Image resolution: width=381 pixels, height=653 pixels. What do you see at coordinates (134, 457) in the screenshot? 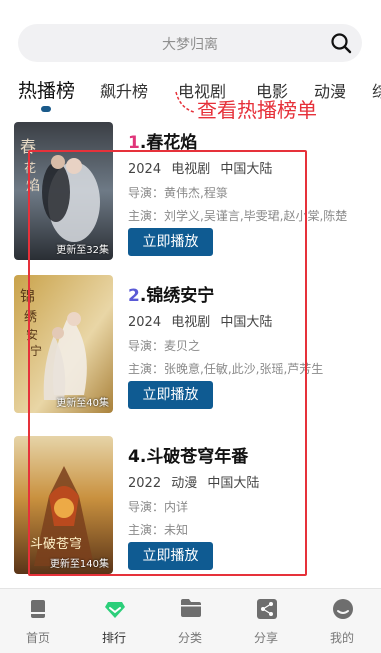
I see `rank-number: 4` at bounding box center [134, 457].